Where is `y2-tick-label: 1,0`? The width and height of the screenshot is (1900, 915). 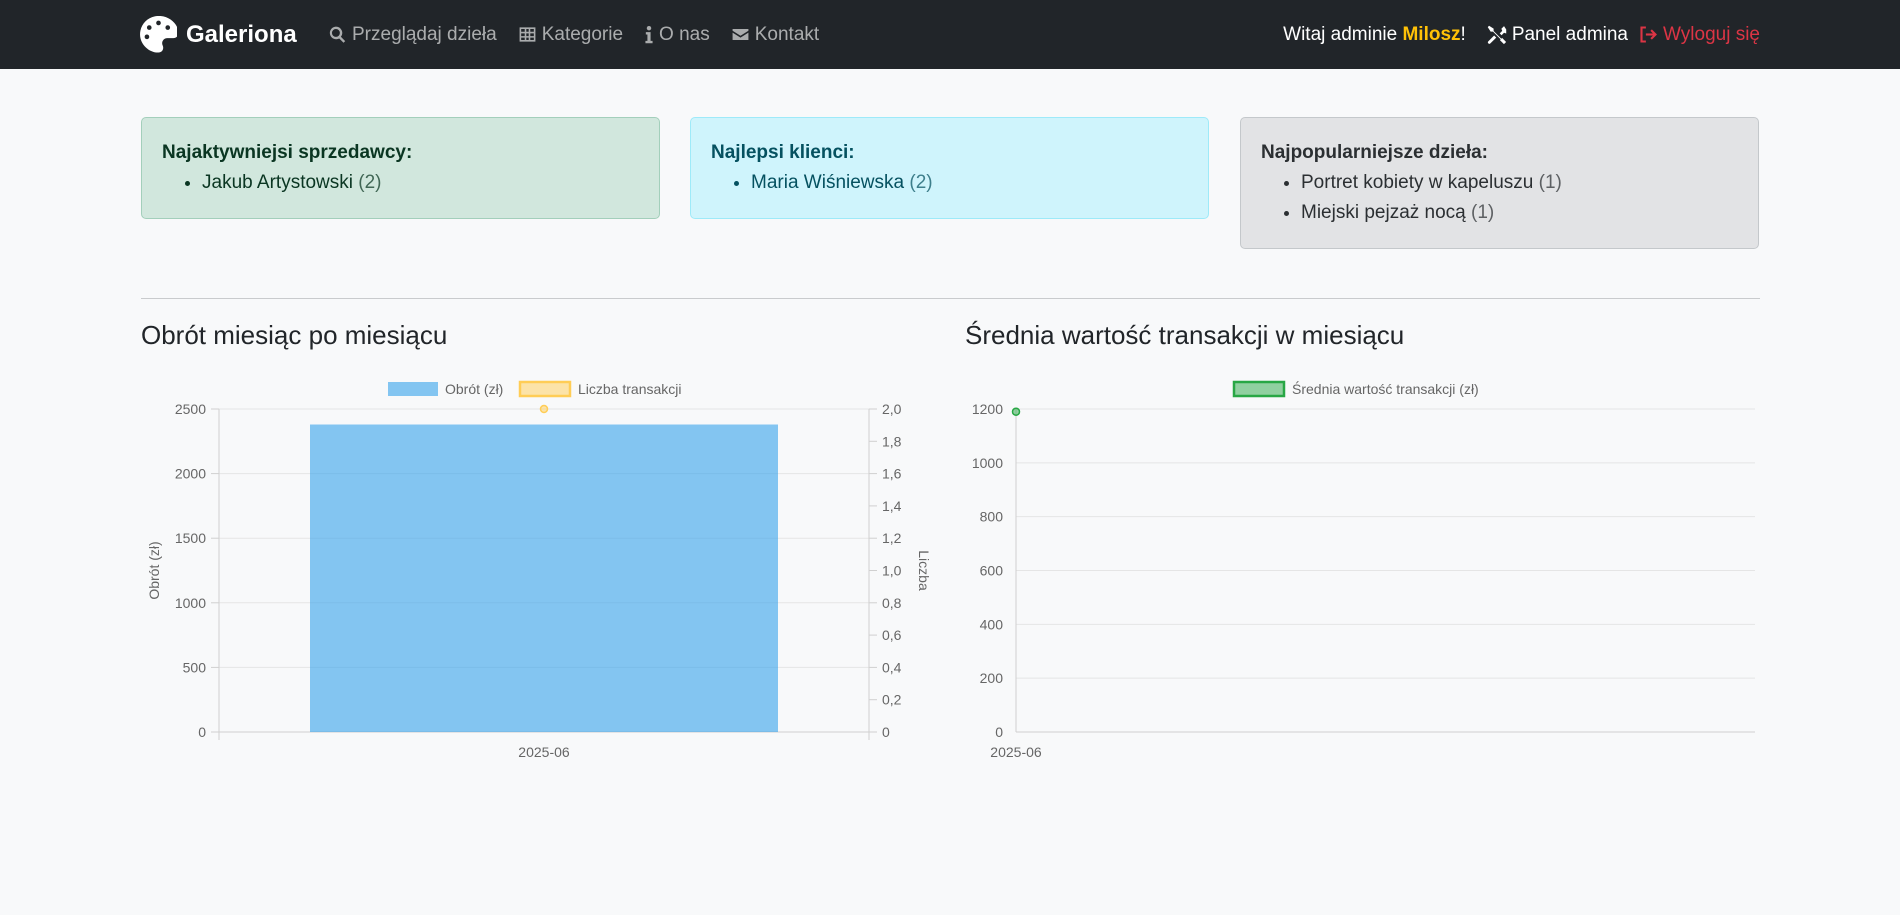 y2-tick-label: 1,0 is located at coordinates (892, 571).